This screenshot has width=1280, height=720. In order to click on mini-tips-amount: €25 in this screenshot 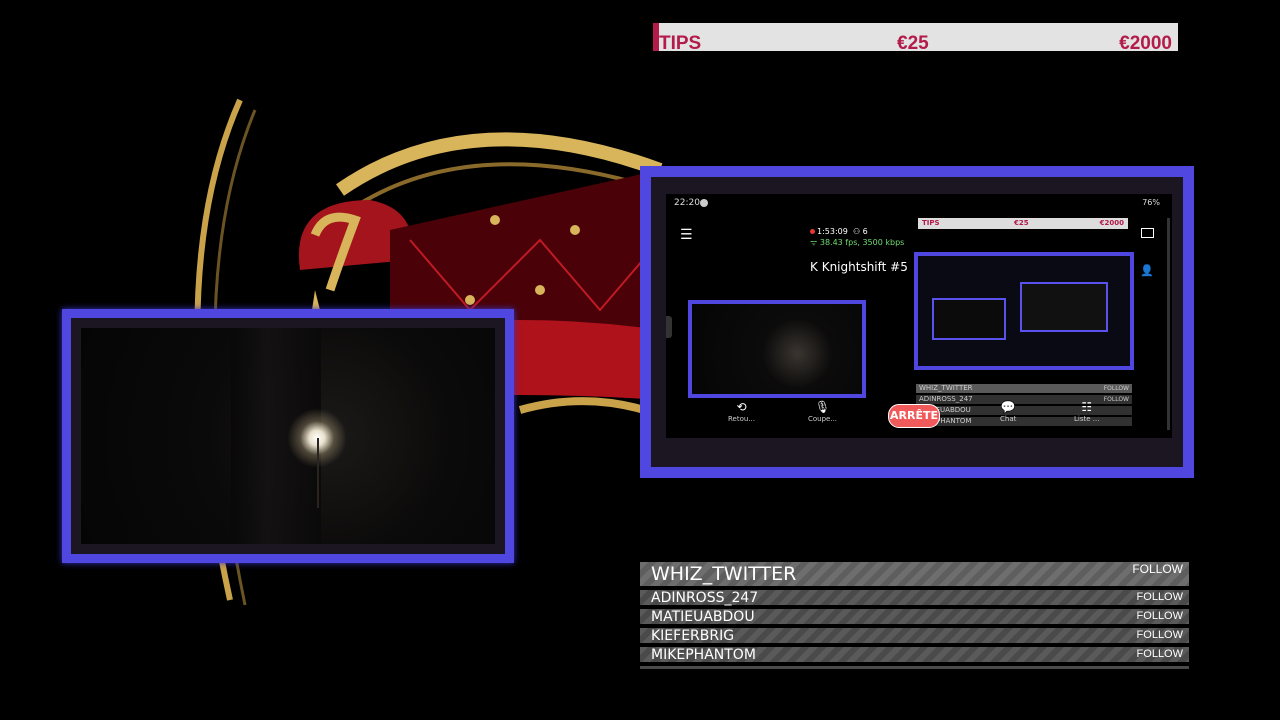, I will do `click(1021, 223)`.